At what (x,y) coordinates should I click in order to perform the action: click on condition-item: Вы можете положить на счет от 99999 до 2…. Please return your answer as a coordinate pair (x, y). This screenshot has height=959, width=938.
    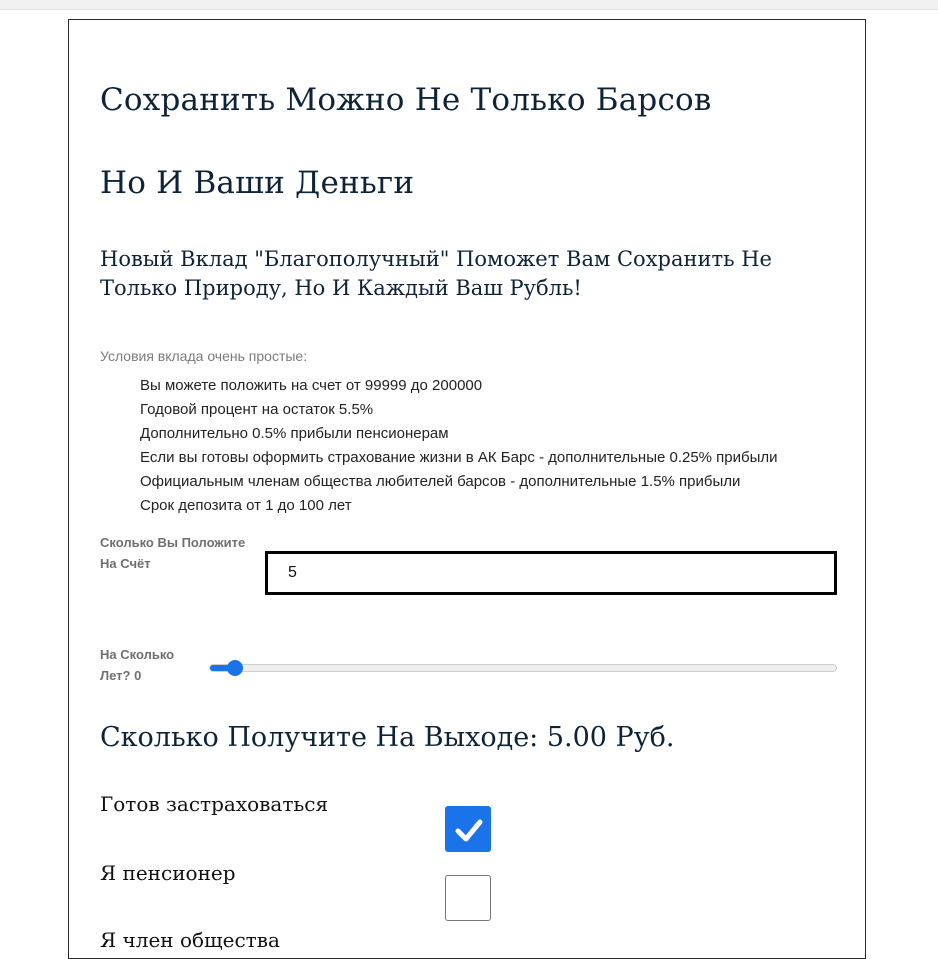
    Looking at the image, I should click on (311, 385).